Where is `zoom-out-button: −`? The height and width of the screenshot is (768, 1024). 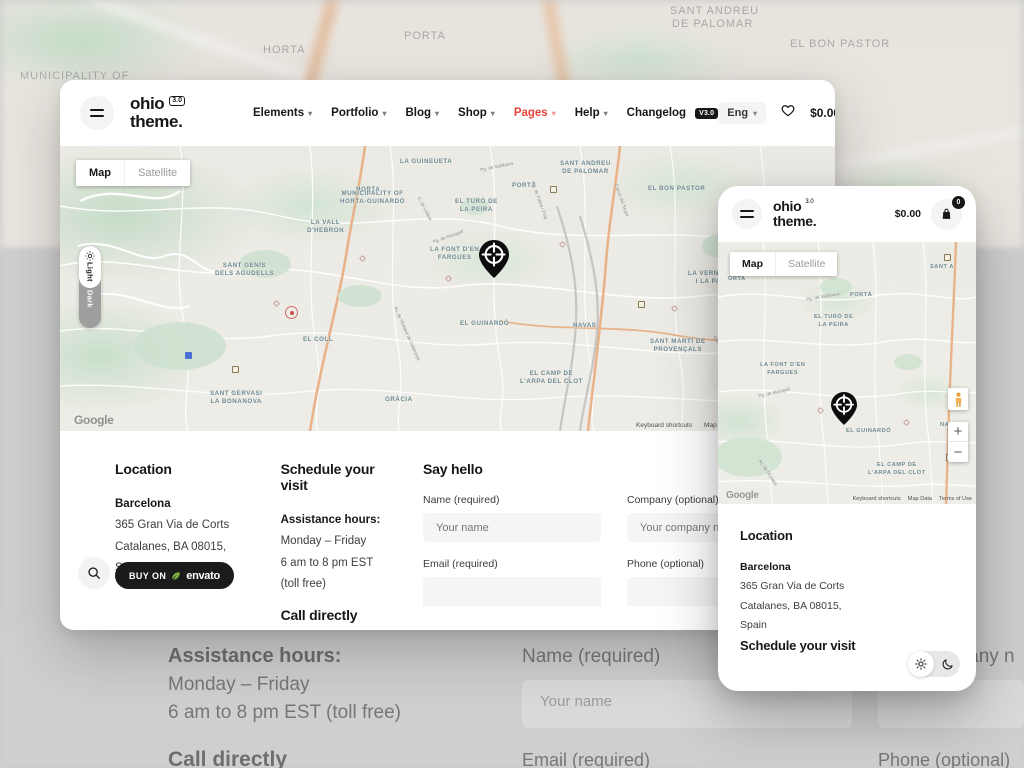
zoom-out-button: − is located at coordinates (958, 452).